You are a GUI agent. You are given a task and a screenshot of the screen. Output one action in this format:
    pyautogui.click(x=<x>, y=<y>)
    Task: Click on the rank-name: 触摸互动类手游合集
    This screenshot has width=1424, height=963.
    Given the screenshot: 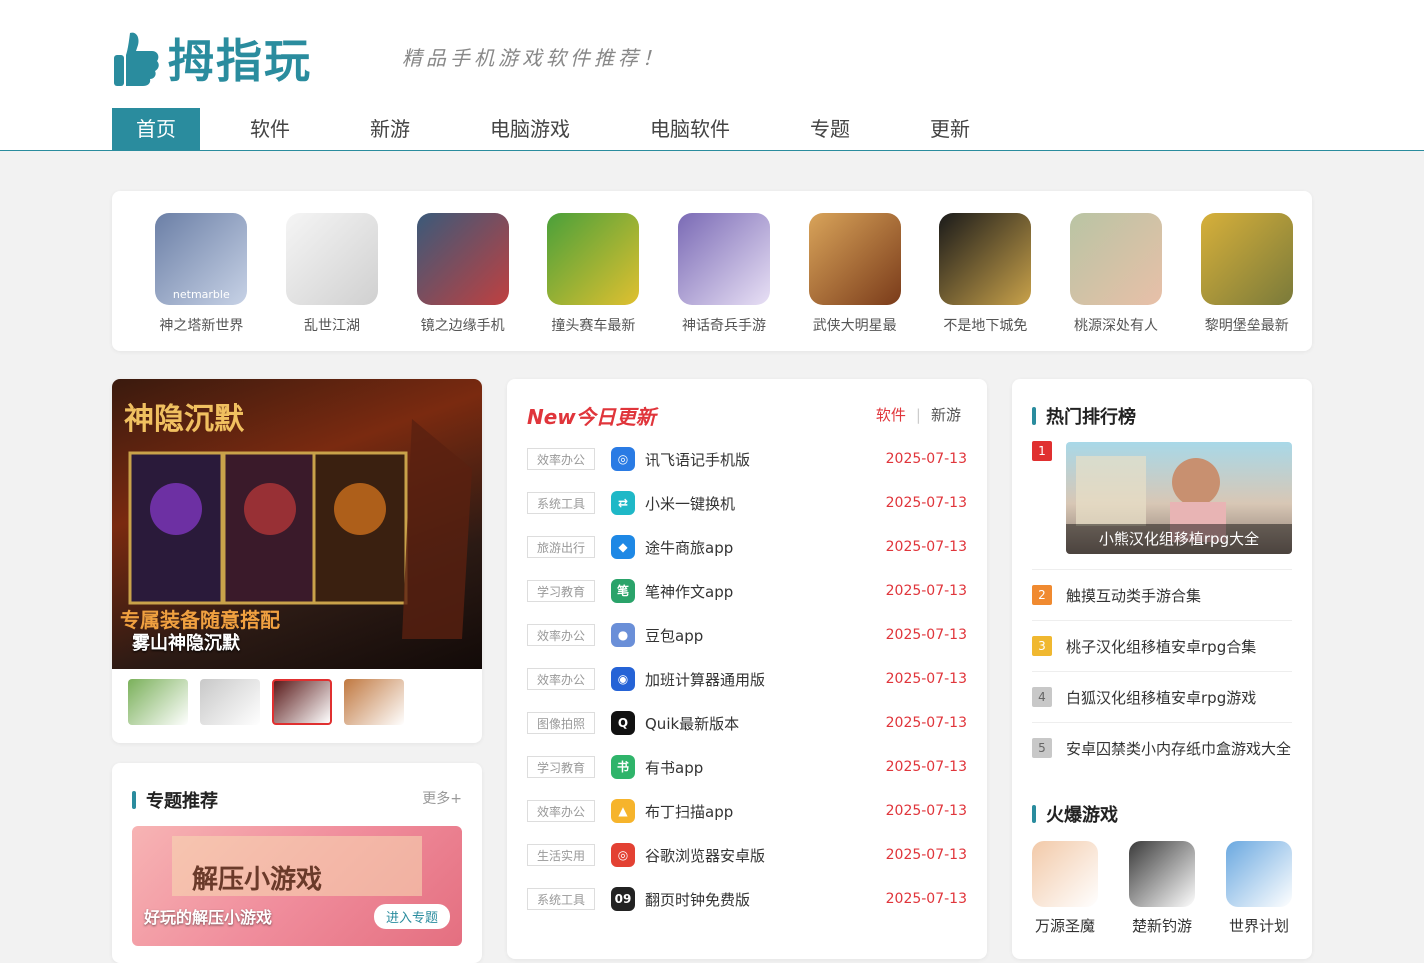 What is the action you would take?
    pyautogui.click(x=1133, y=595)
    